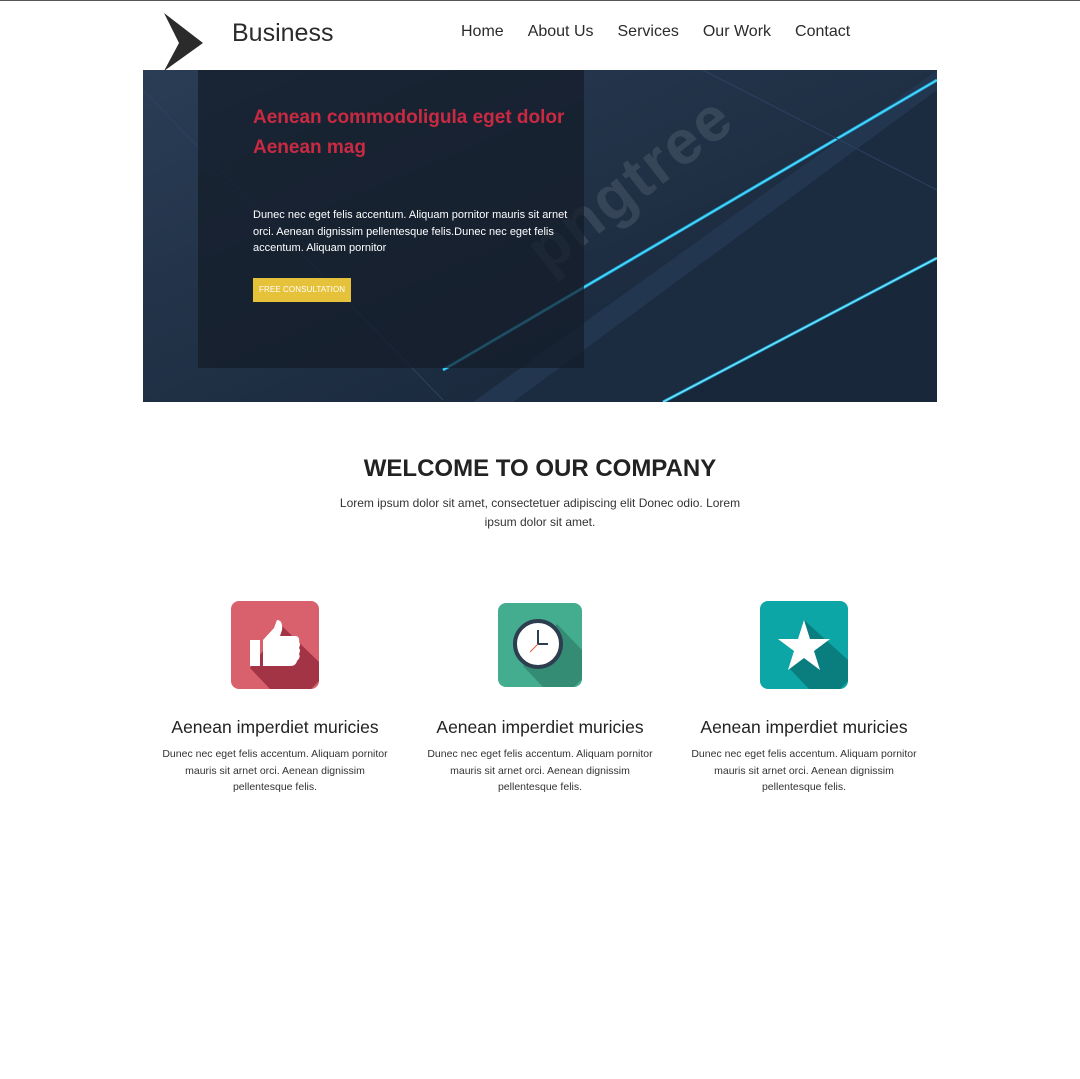 Image resolution: width=1080 pixels, height=1079 pixels. Describe the element at coordinates (540, 645) in the screenshot. I see `clock-icon` at that location.